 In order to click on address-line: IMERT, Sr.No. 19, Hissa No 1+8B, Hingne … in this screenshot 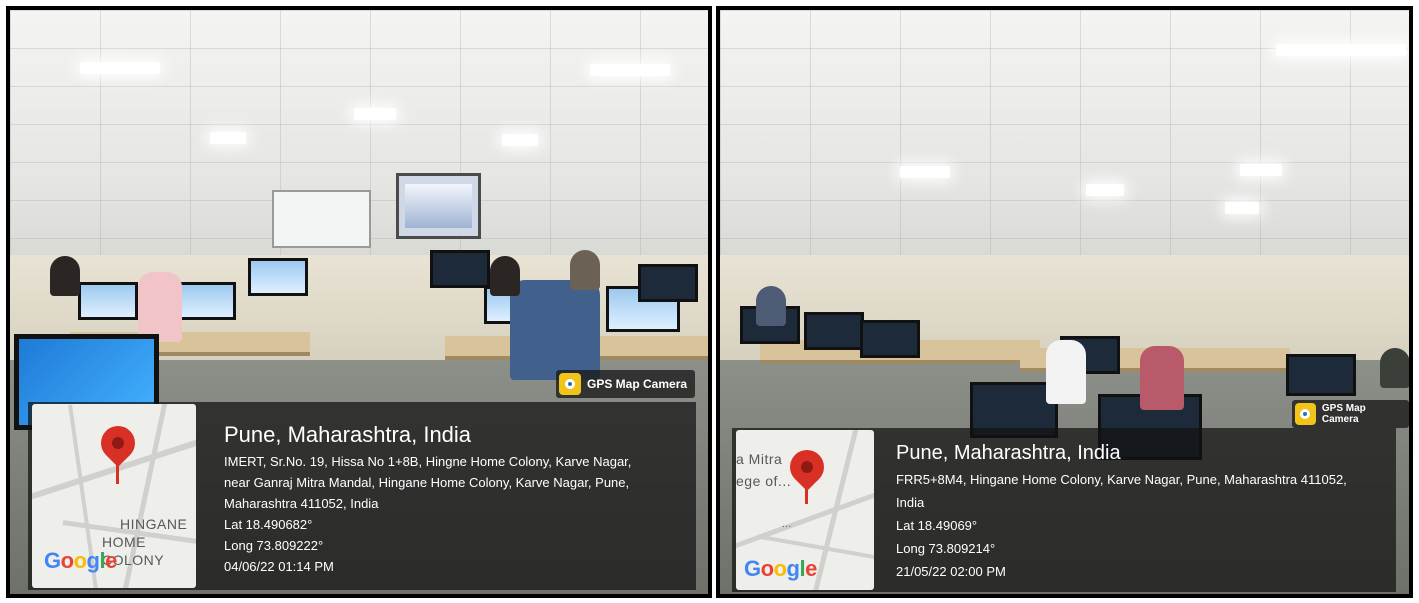, I will do `click(428, 461)`.